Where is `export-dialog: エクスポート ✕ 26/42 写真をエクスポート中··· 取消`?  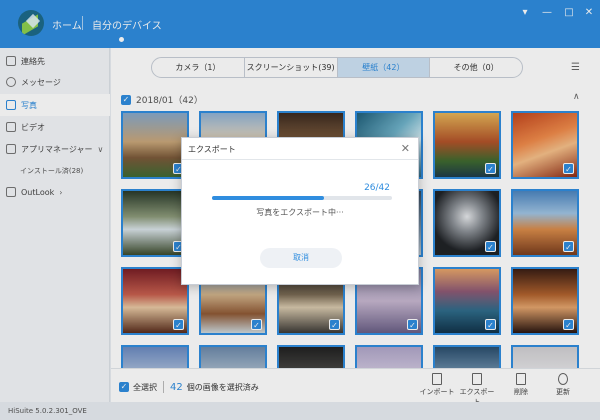
export-dialog: エクスポート ✕ 26/42 写真をエクスポート中··· 取消 is located at coordinates (300, 211).